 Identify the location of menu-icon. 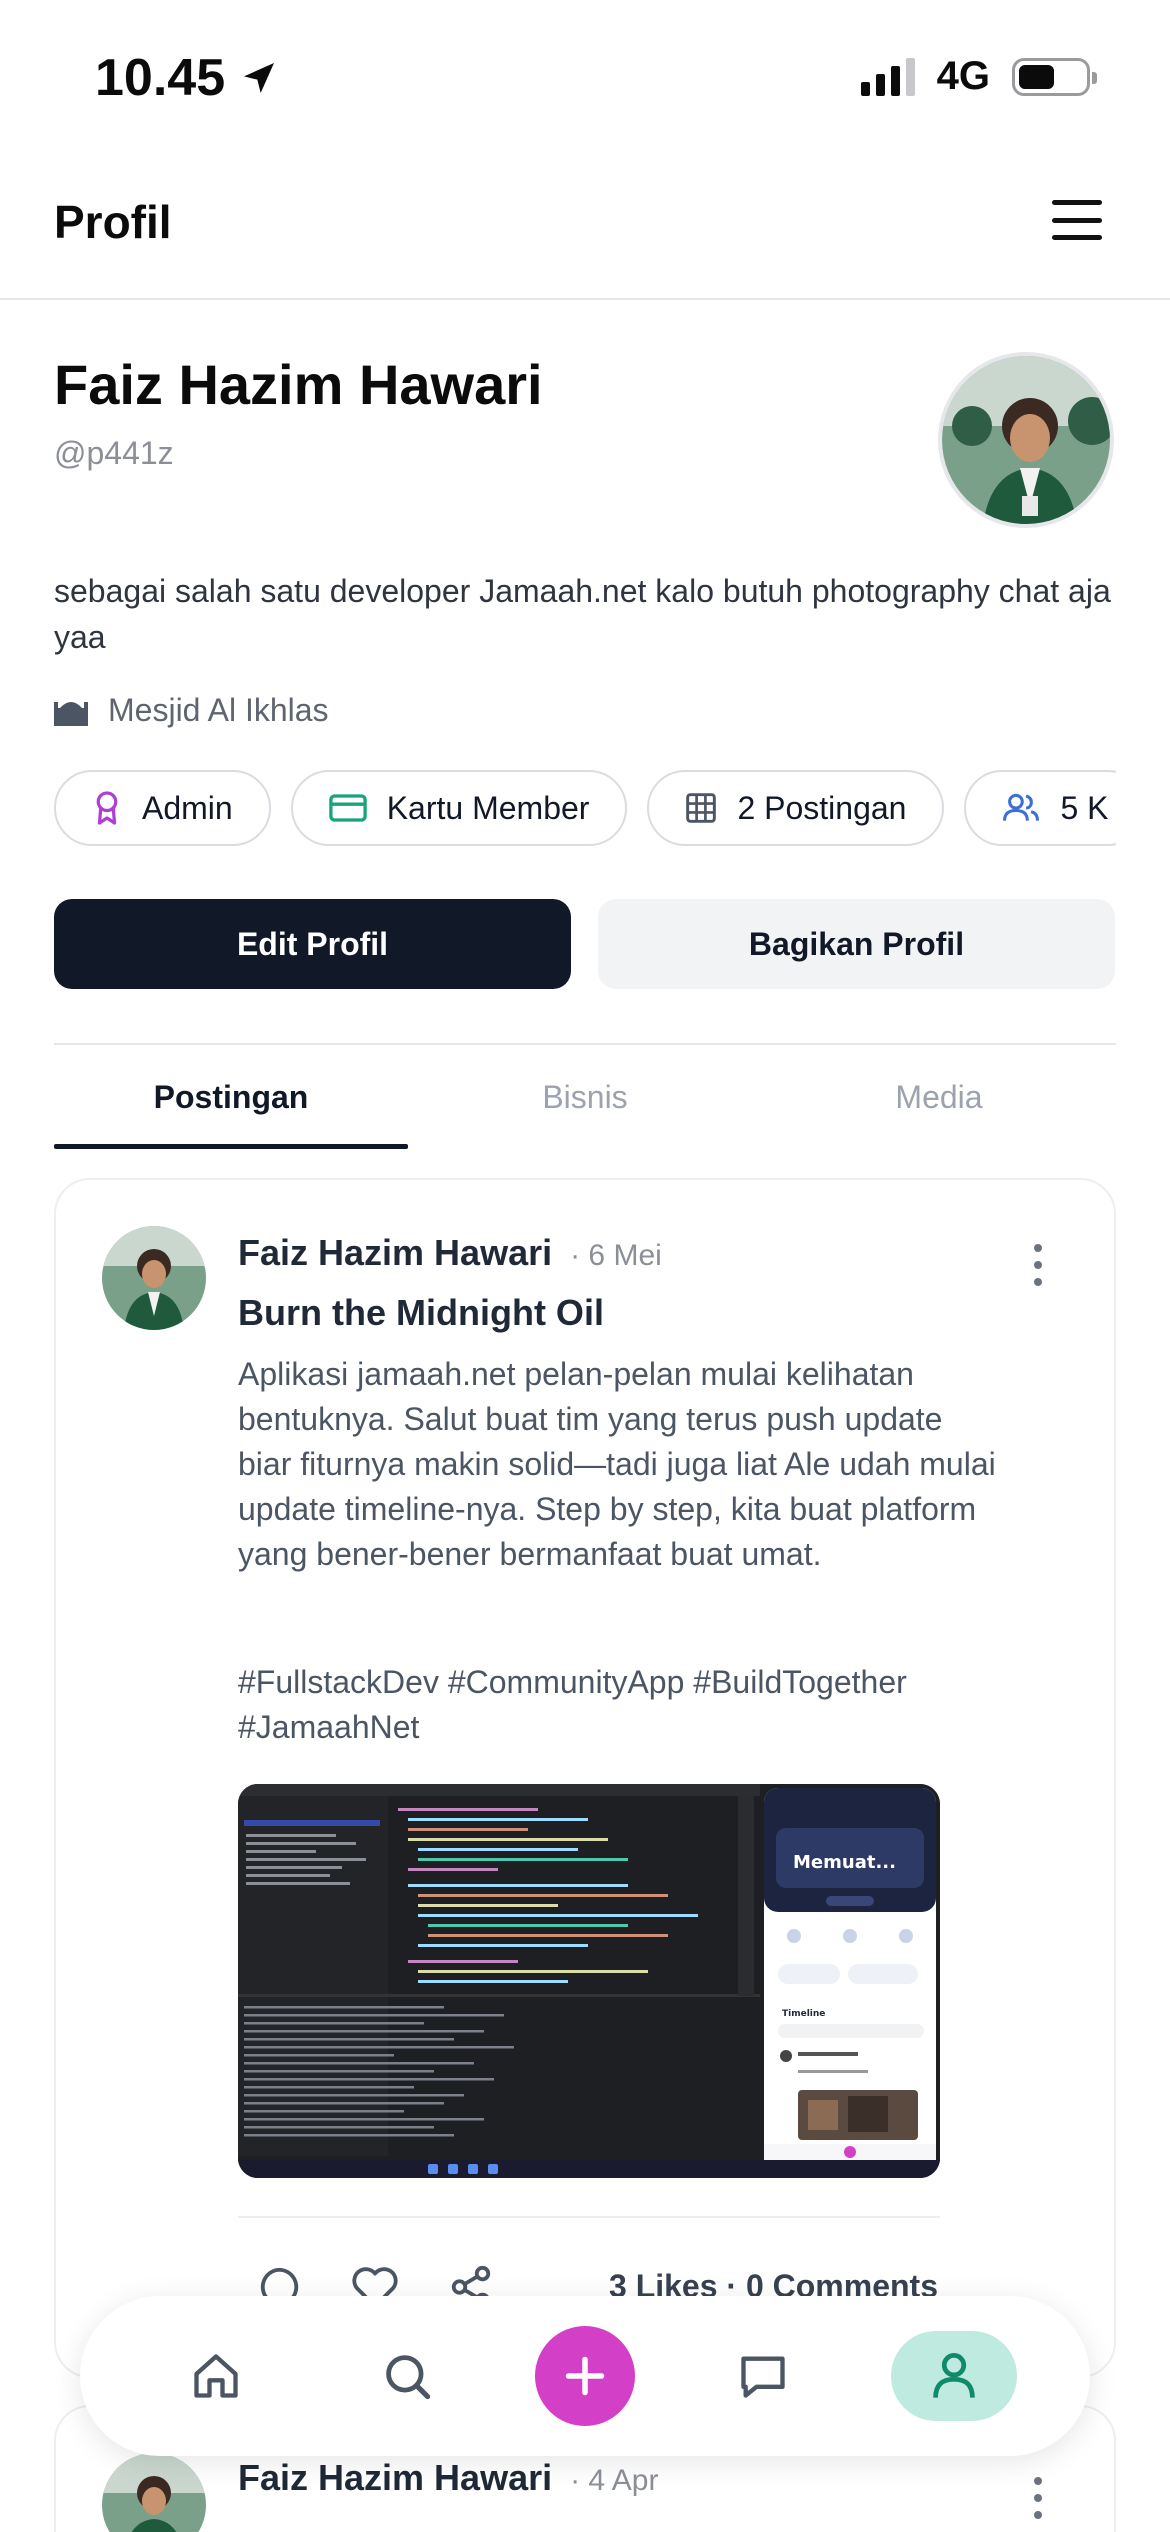
(1077, 220).